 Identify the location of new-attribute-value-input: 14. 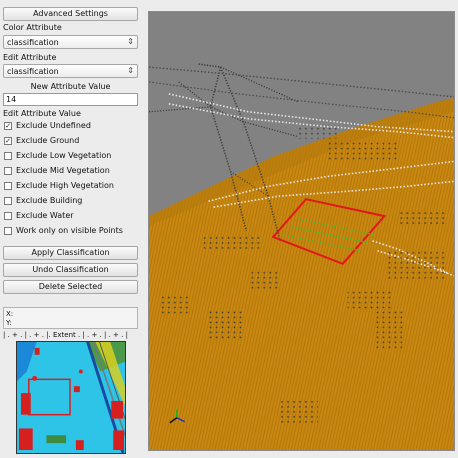
(70, 99).